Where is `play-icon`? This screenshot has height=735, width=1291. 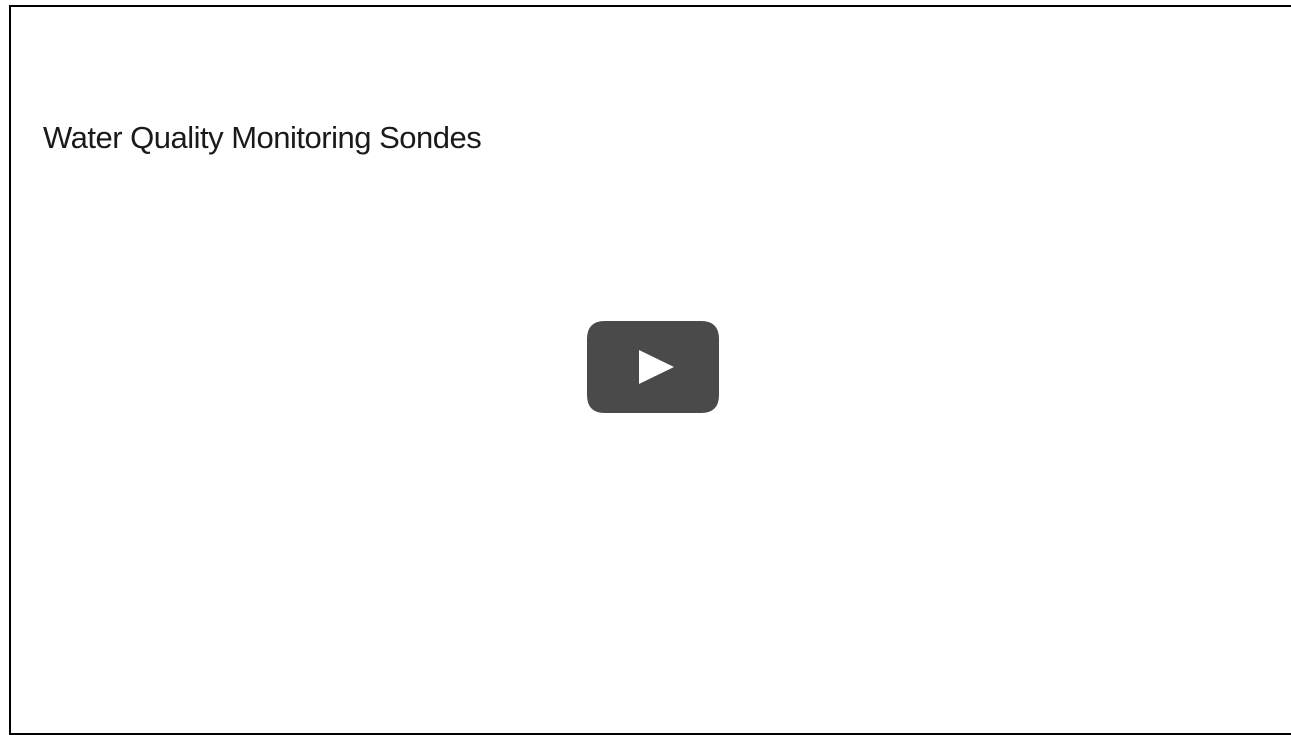 play-icon is located at coordinates (653, 367).